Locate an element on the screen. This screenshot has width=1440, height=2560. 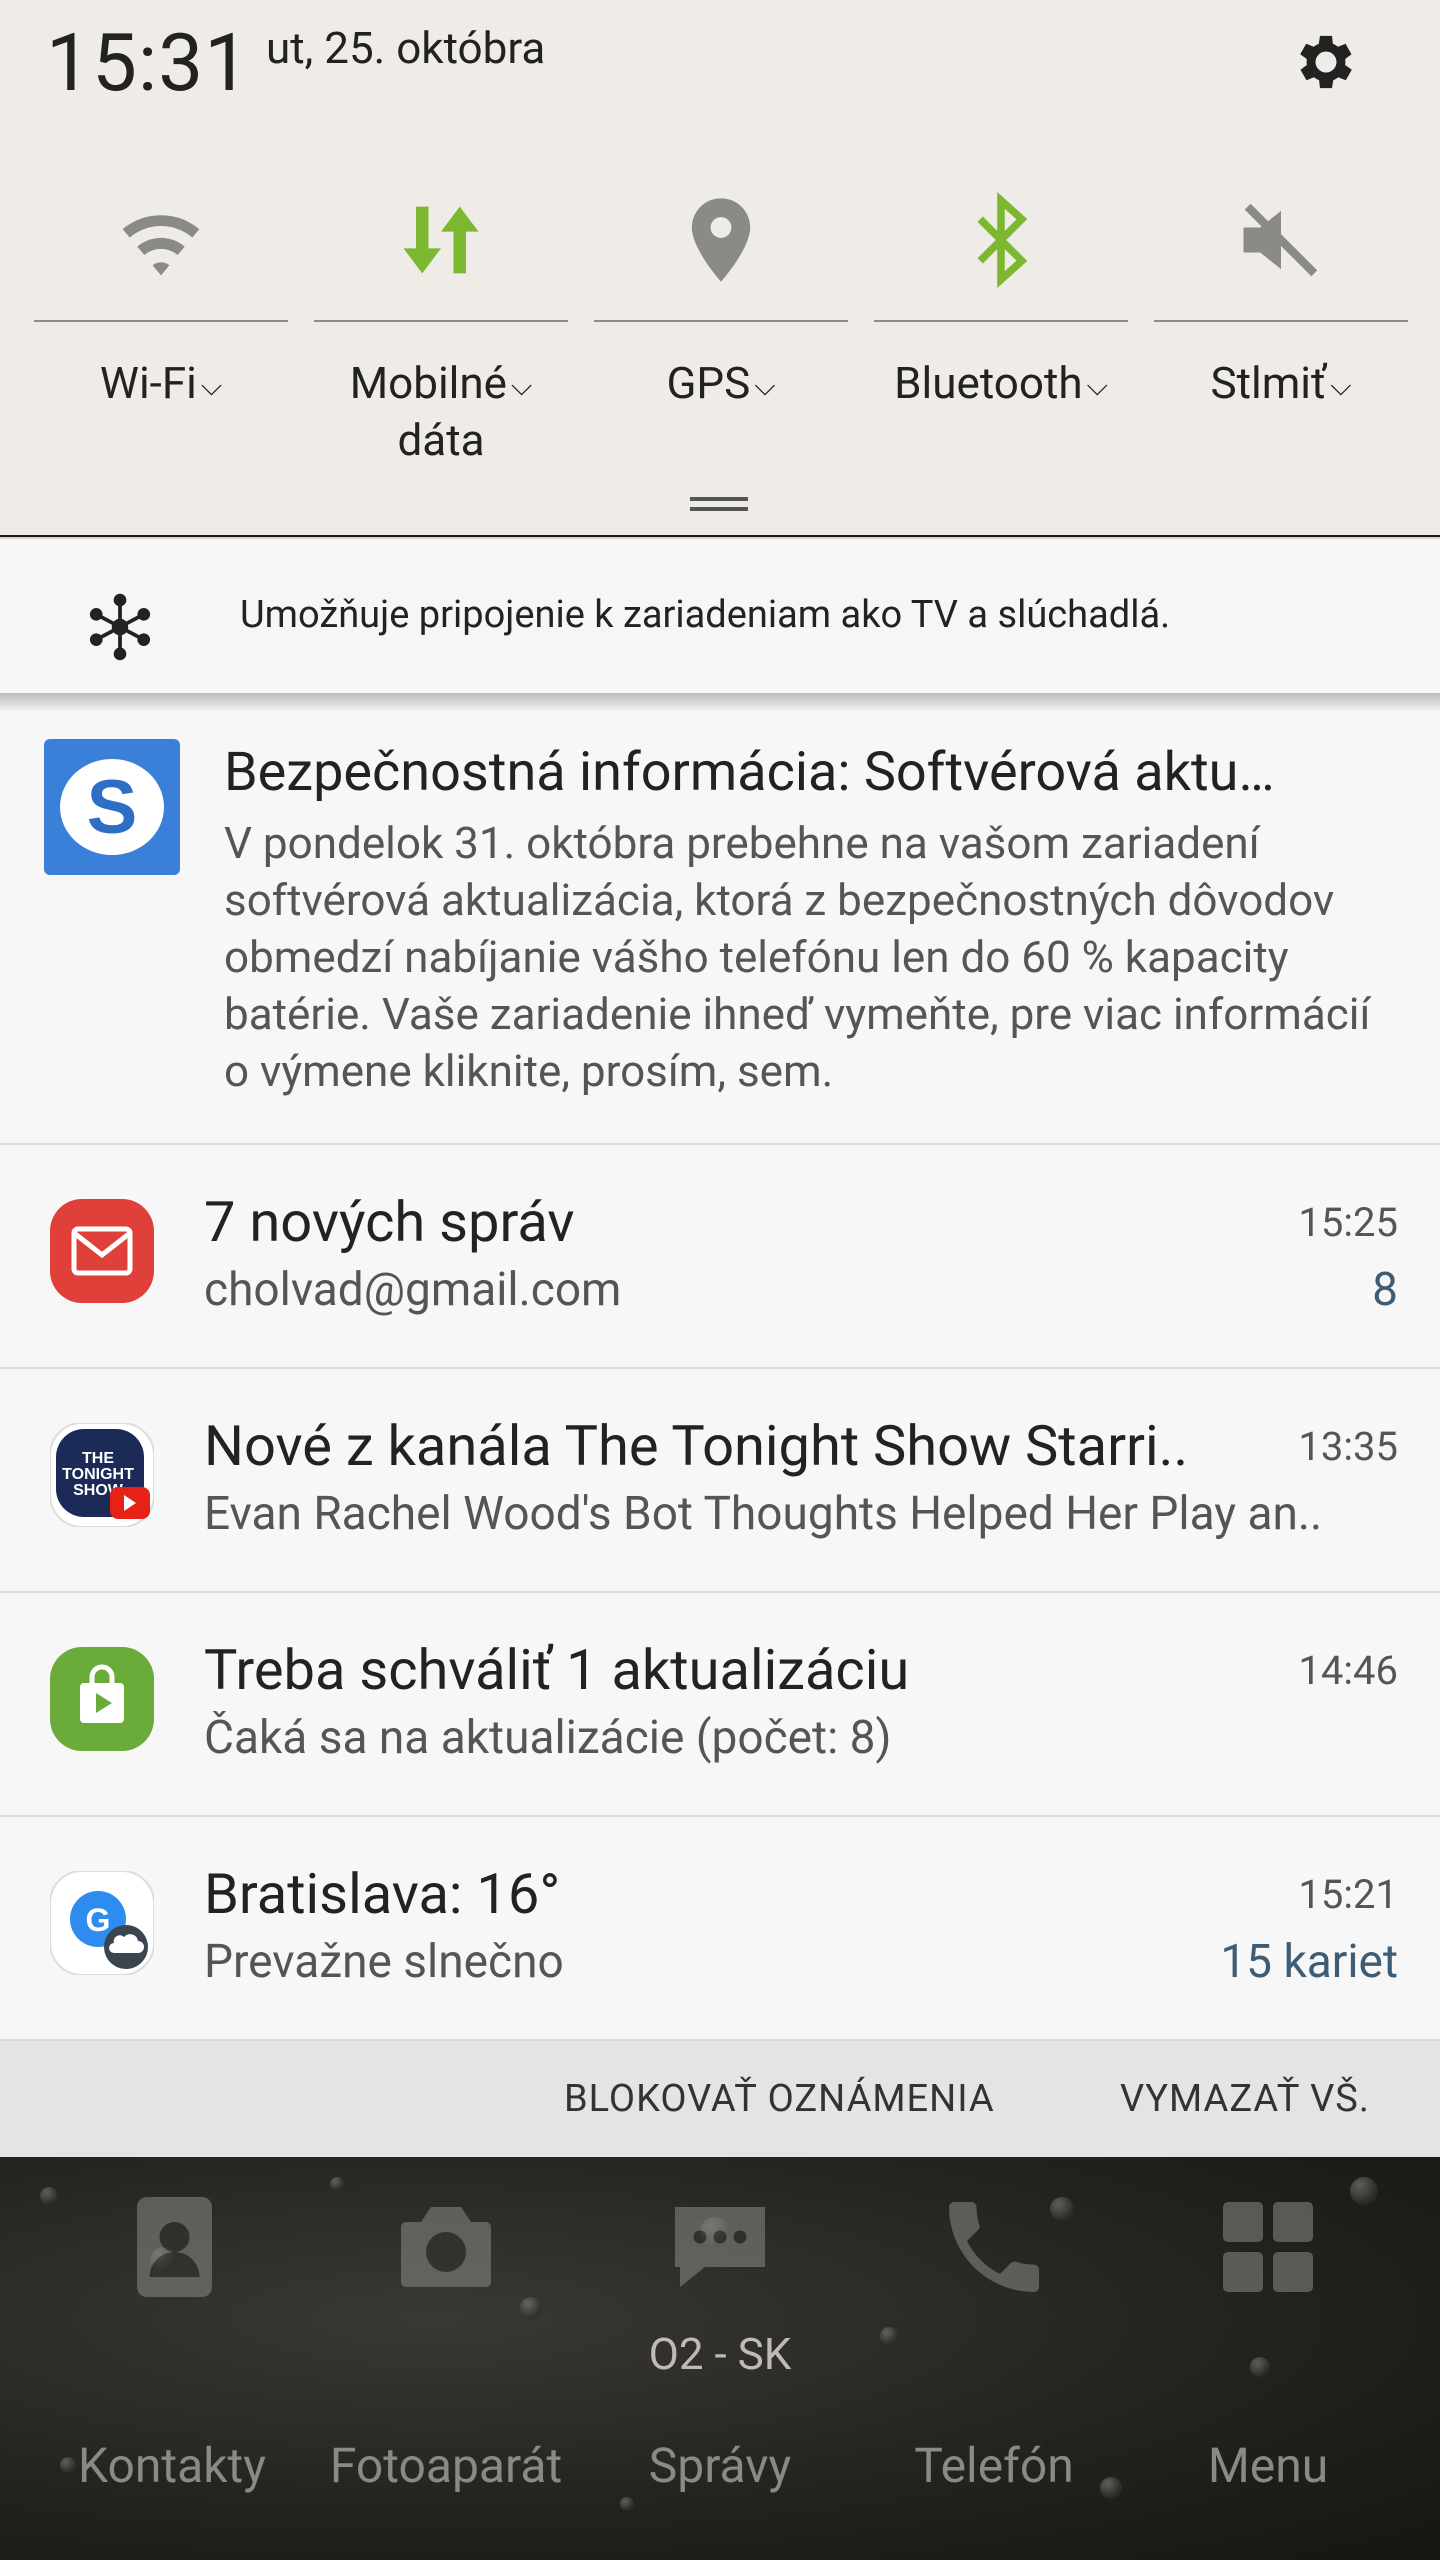
google-weather-icon: G is located at coordinates (102, 1923).